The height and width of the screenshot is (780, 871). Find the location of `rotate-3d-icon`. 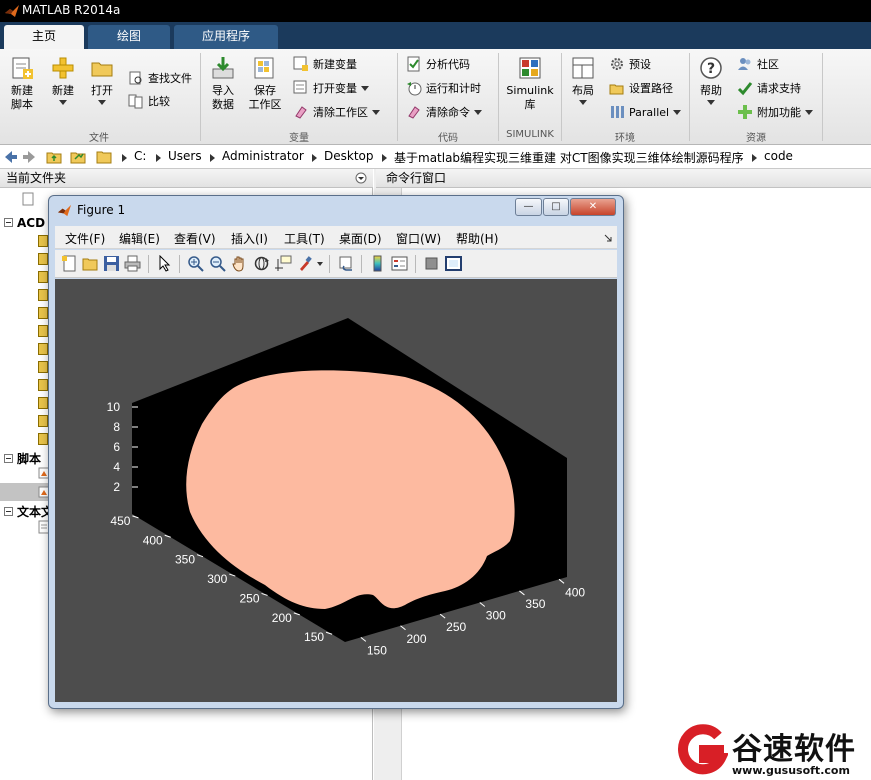

rotate-3d-icon is located at coordinates (261, 263).